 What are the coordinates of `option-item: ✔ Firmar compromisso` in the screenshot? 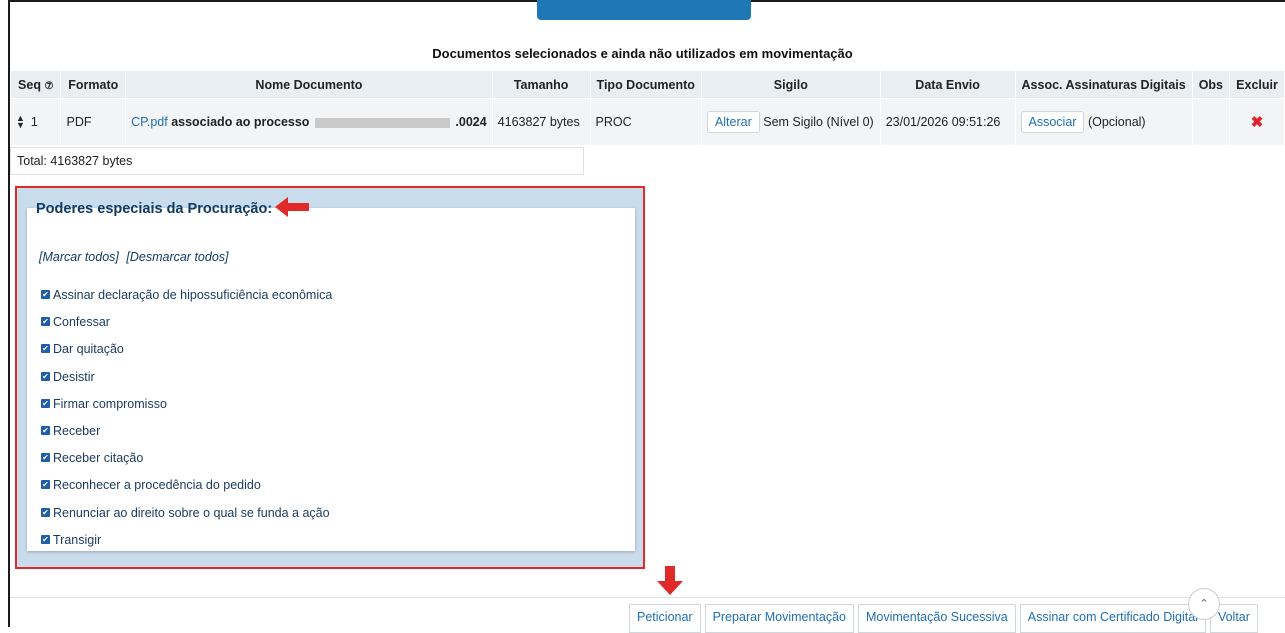 It's located at (186, 410).